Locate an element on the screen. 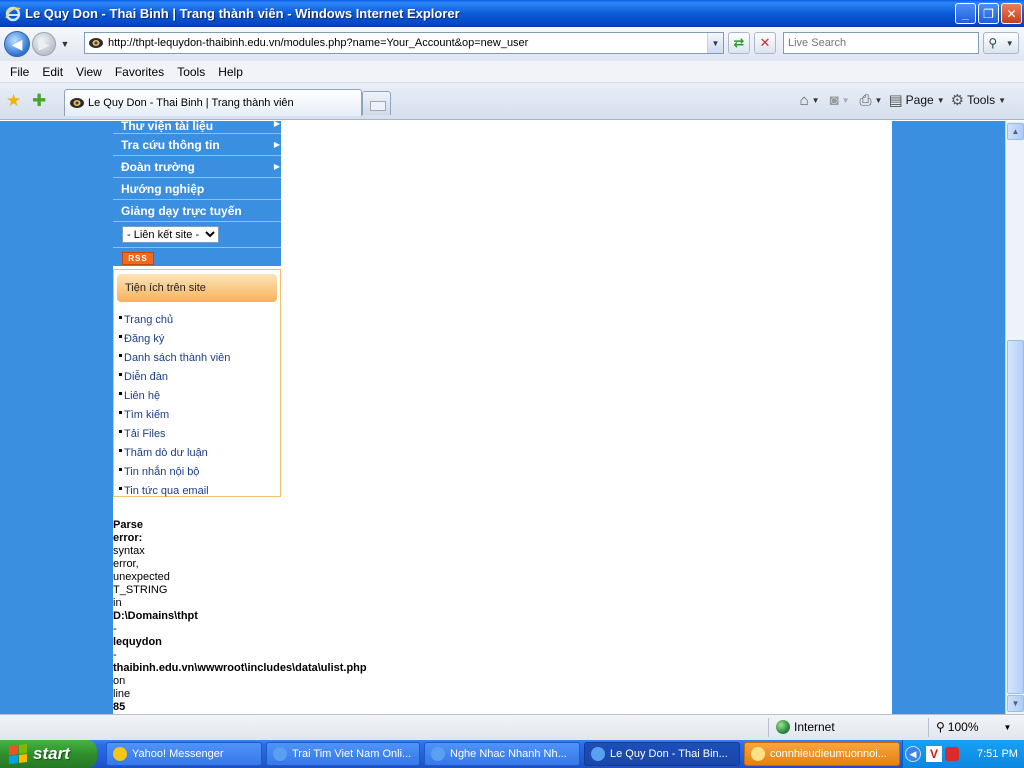 This screenshot has width=1024, height=768. print-button: ⎙ ▼ is located at coordinates (871, 100).